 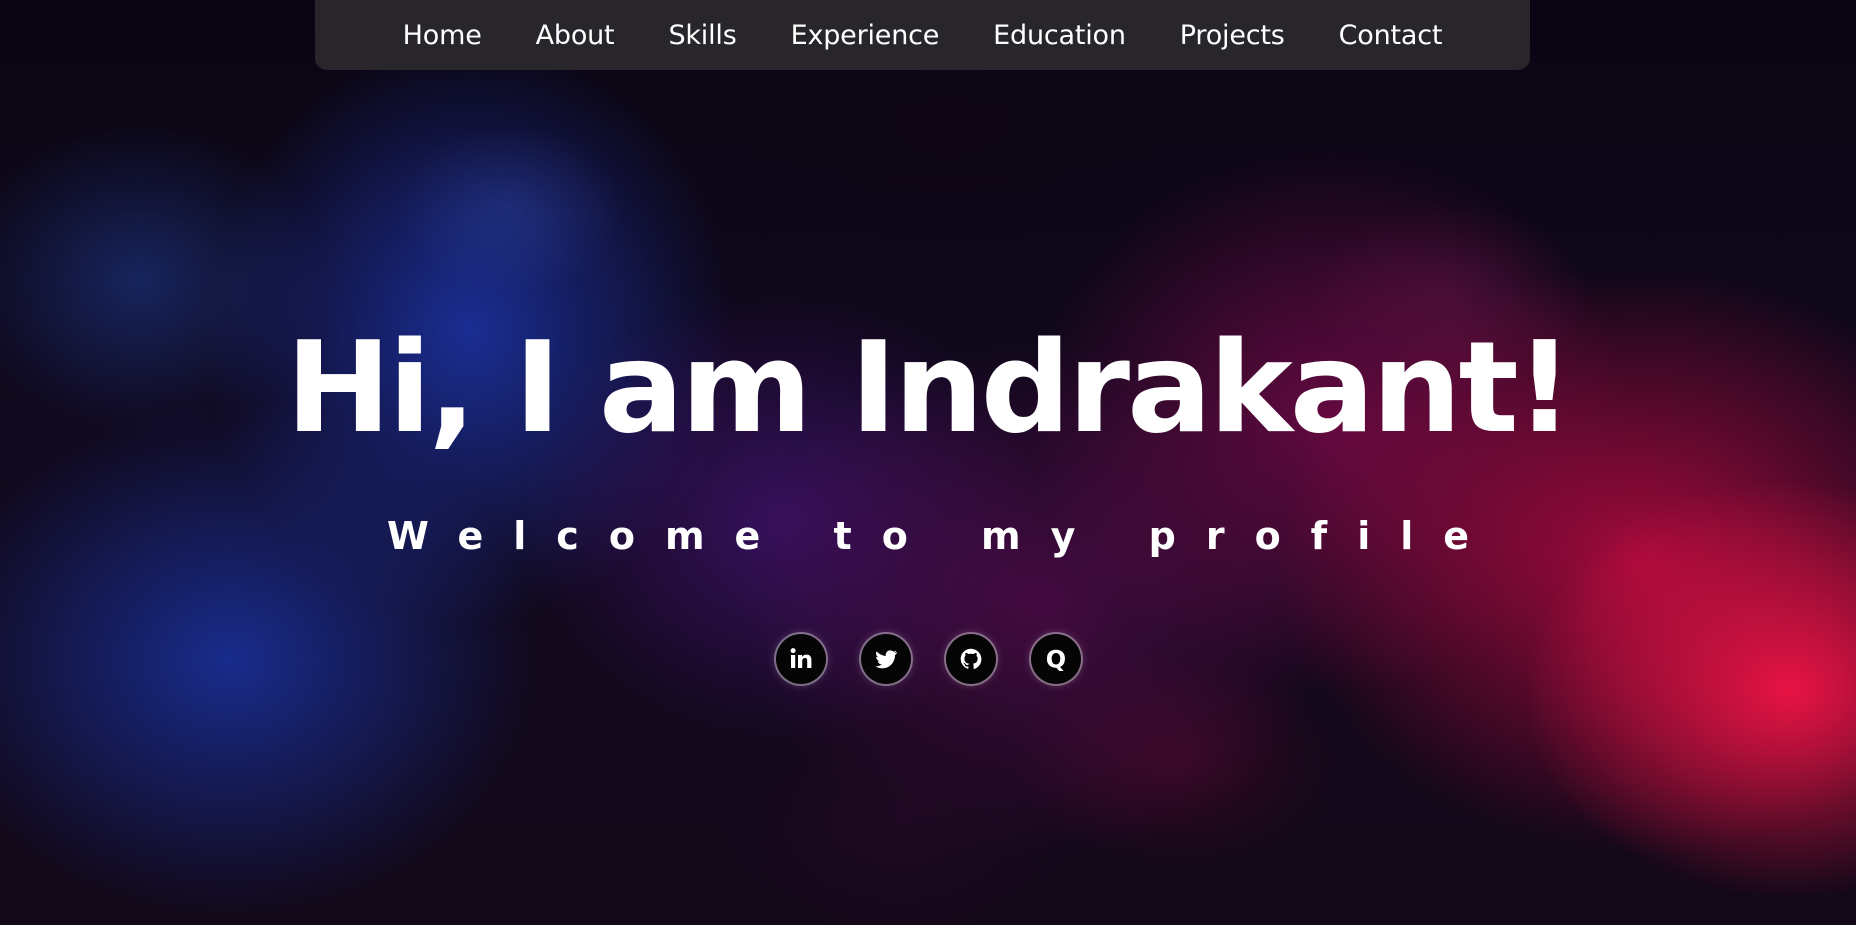 What do you see at coordinates (442, 35) in the screenshot?
I see `nav-link-home: Home` at bounding box center [442, 35].